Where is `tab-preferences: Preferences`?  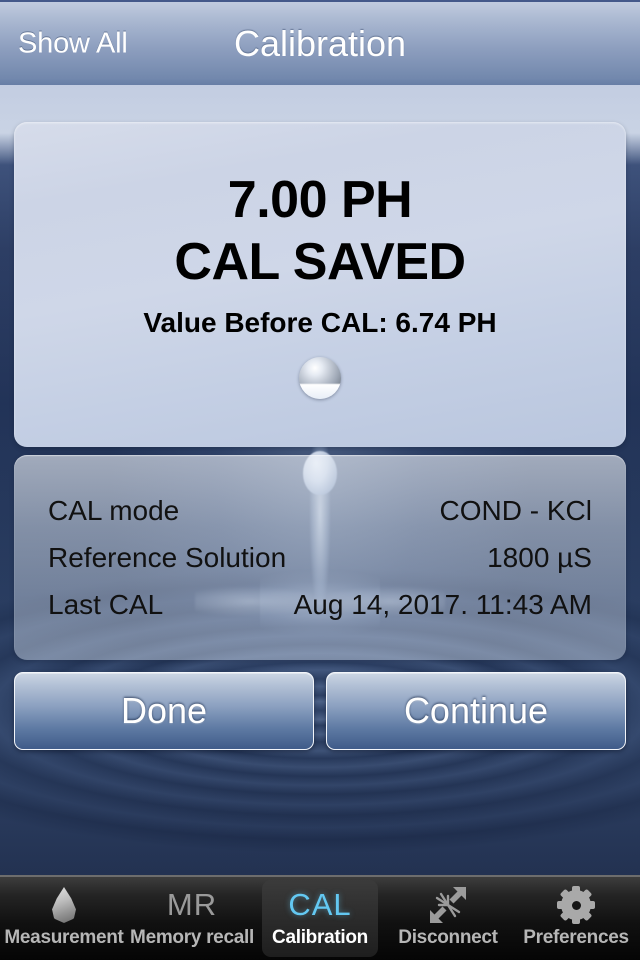 tab-preferences: Preferences is located at coordinates (576, 918).